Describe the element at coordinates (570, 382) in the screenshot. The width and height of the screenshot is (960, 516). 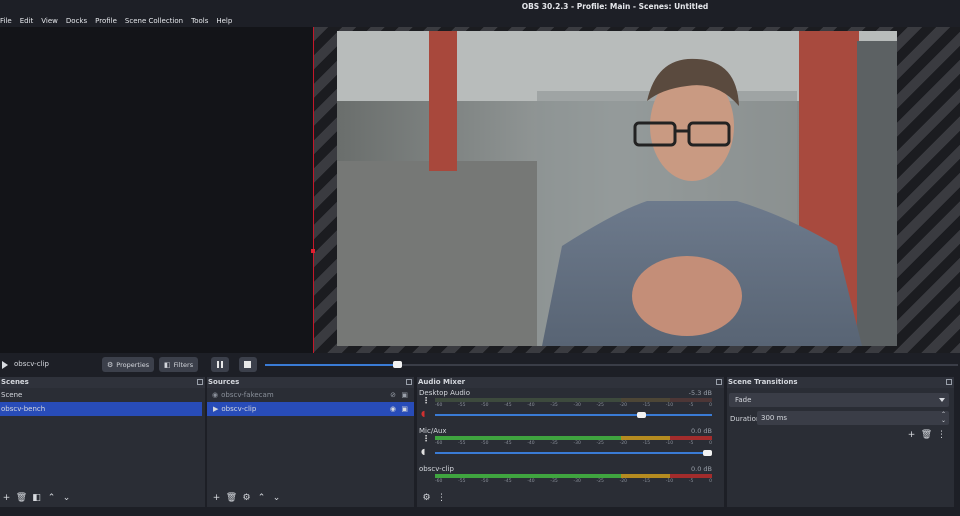
I see `audio-mixer-header: Audio Mixer` at that location.